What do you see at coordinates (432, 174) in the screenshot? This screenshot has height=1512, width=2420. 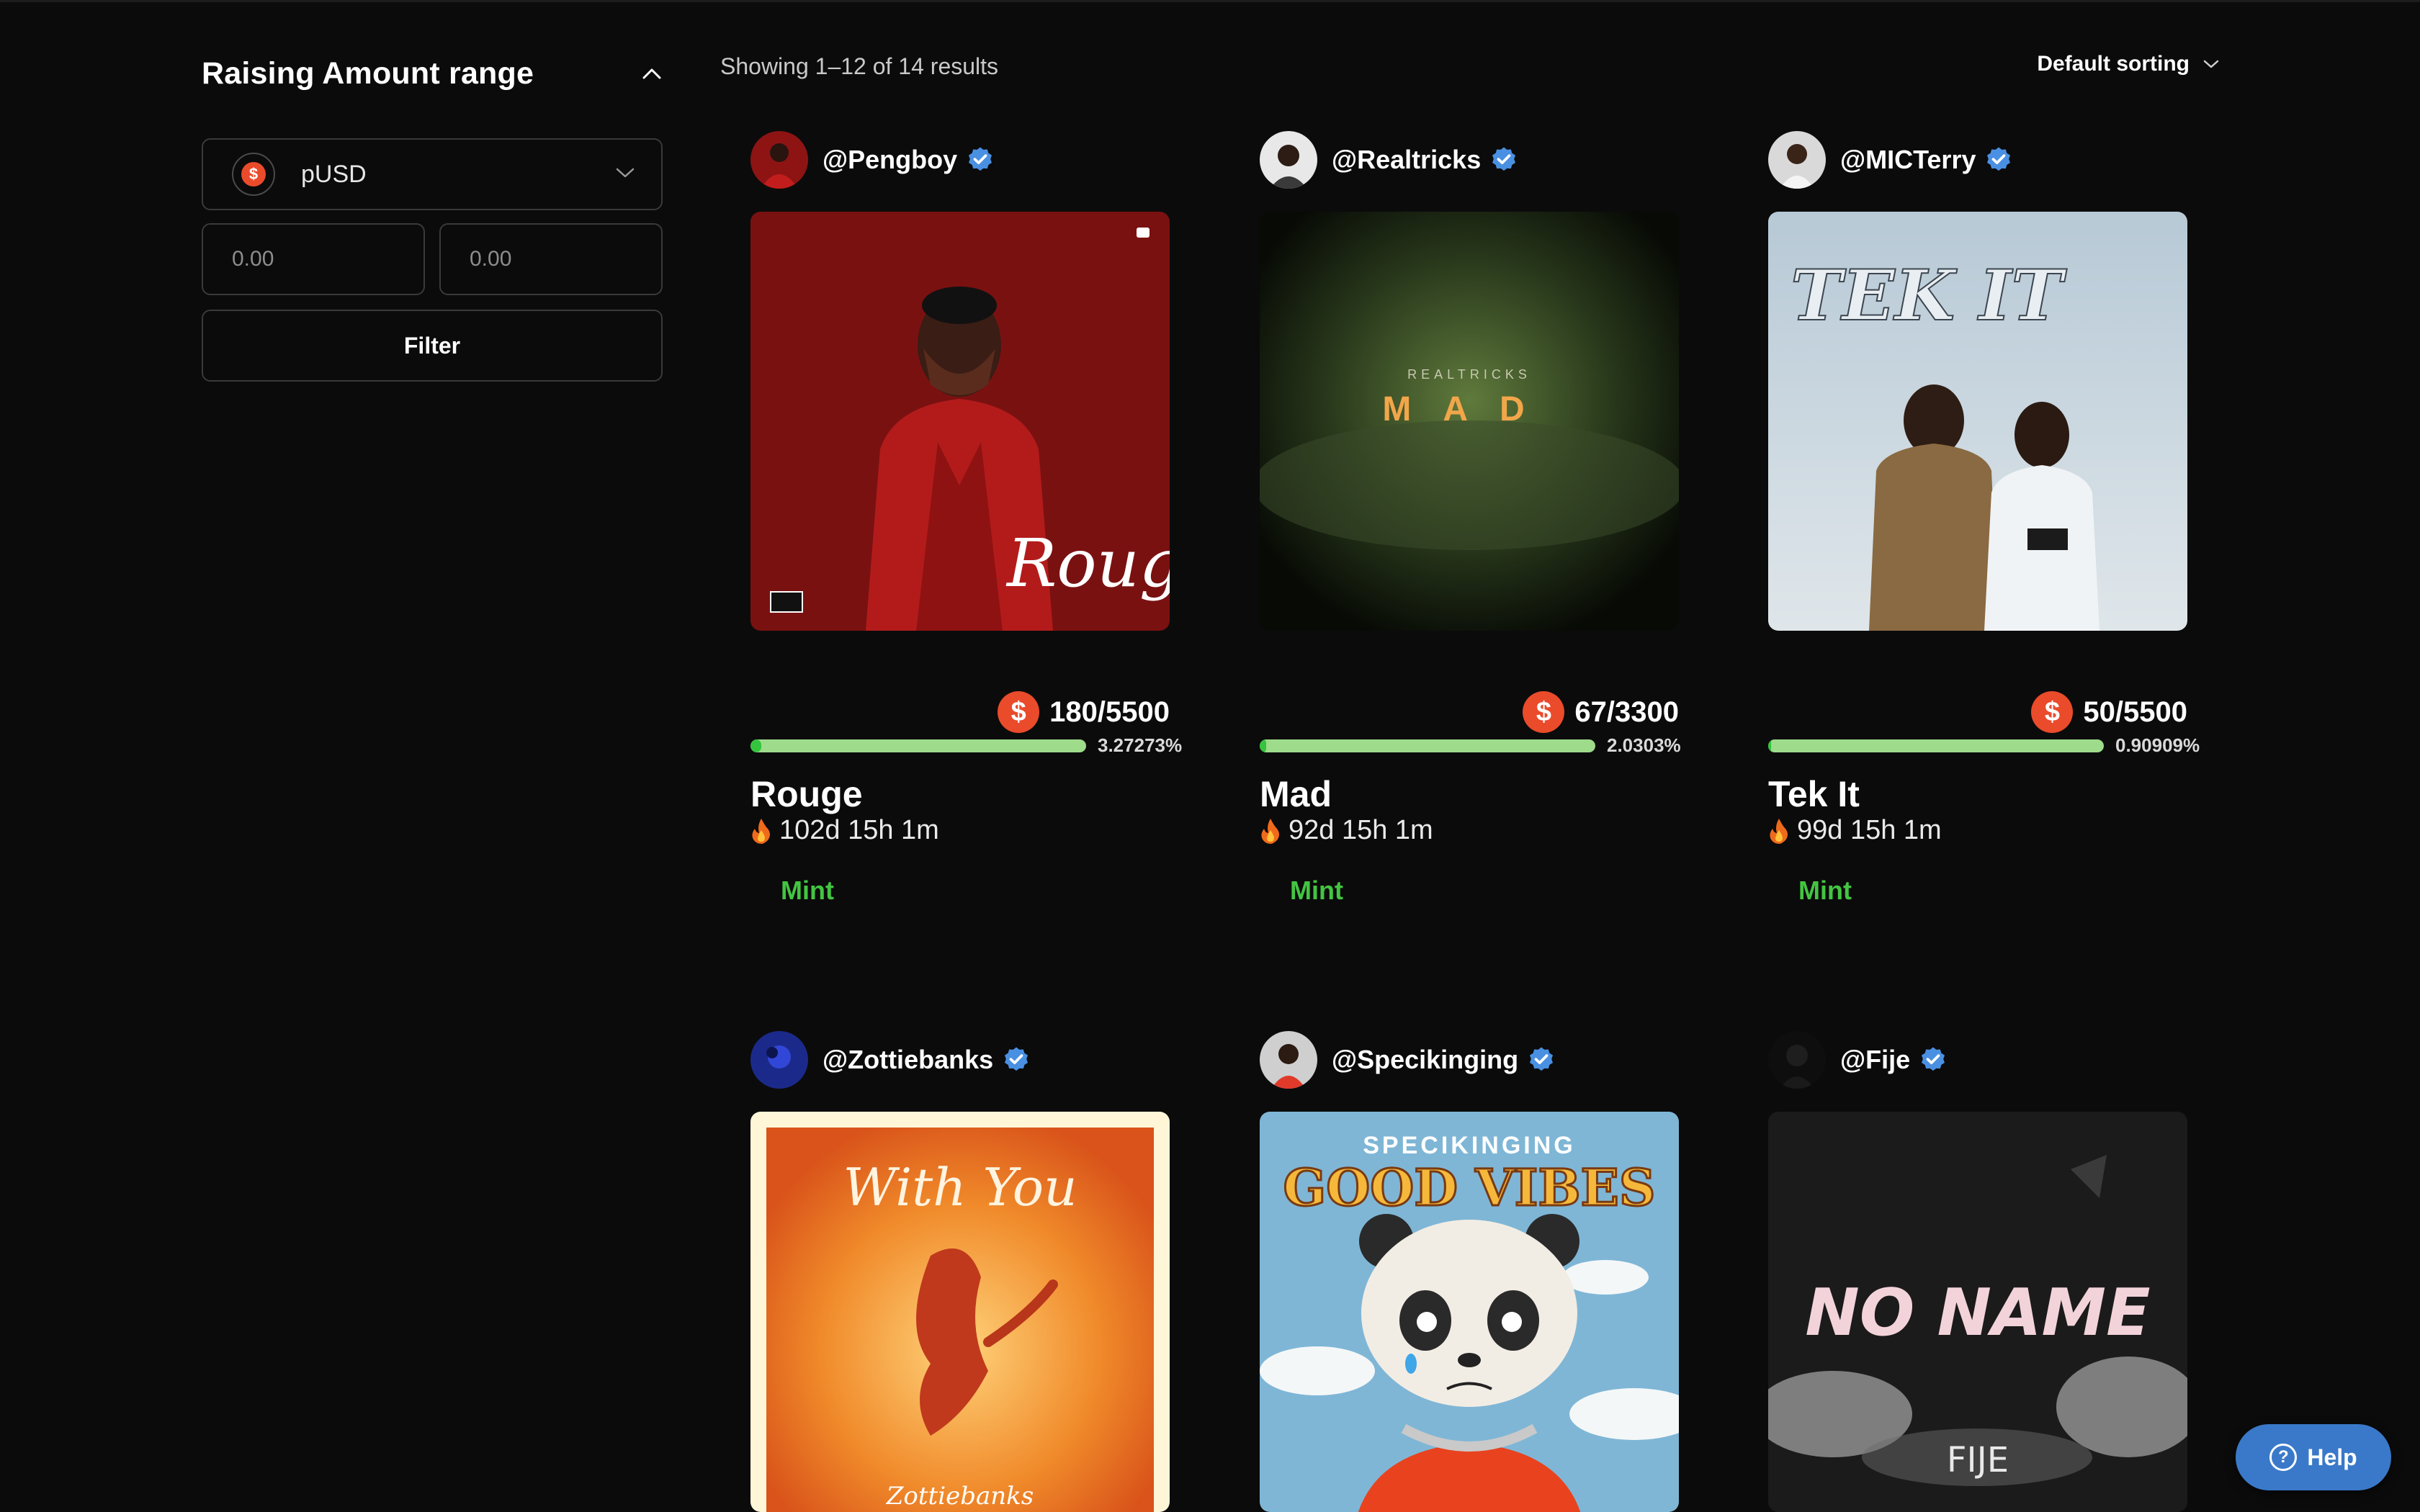 I see `token-select: $ pUSD` at bounding box center [432, 174].